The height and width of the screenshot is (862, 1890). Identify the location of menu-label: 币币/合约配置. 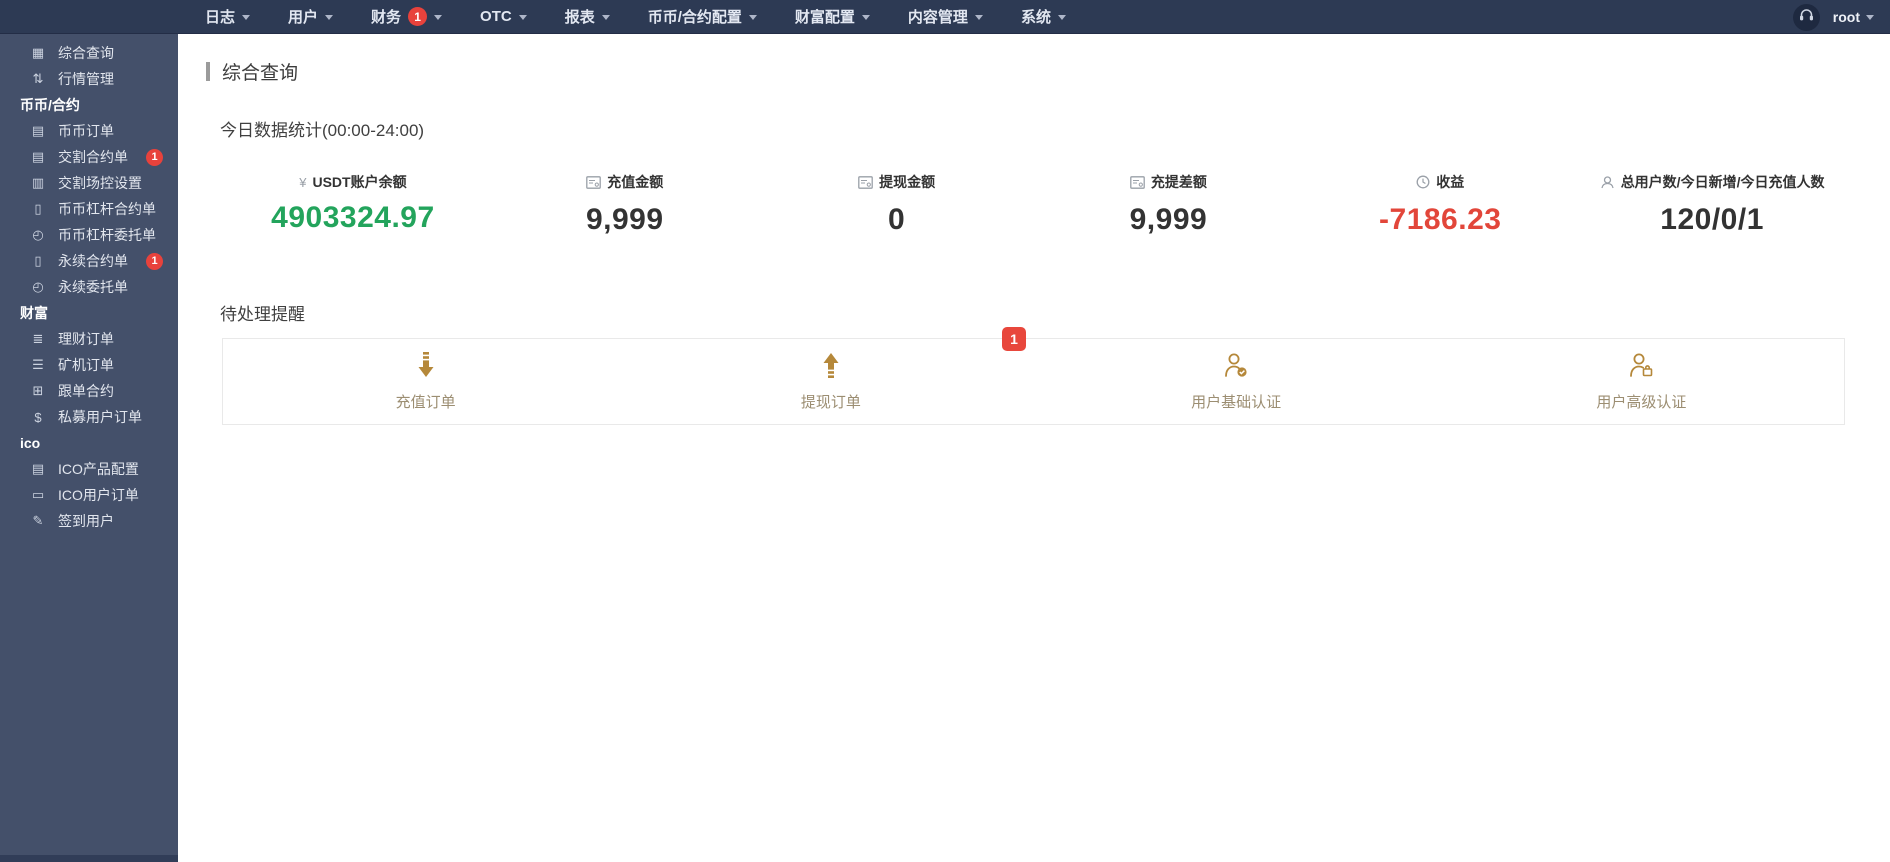
(694, 17).